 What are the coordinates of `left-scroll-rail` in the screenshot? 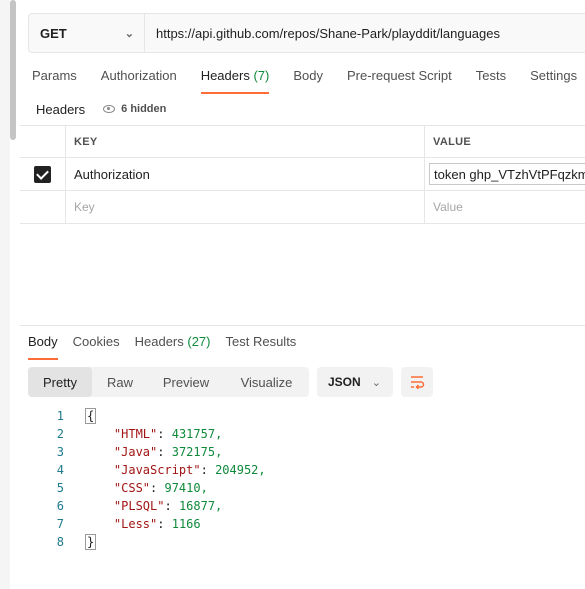 It's located at (8, 294).